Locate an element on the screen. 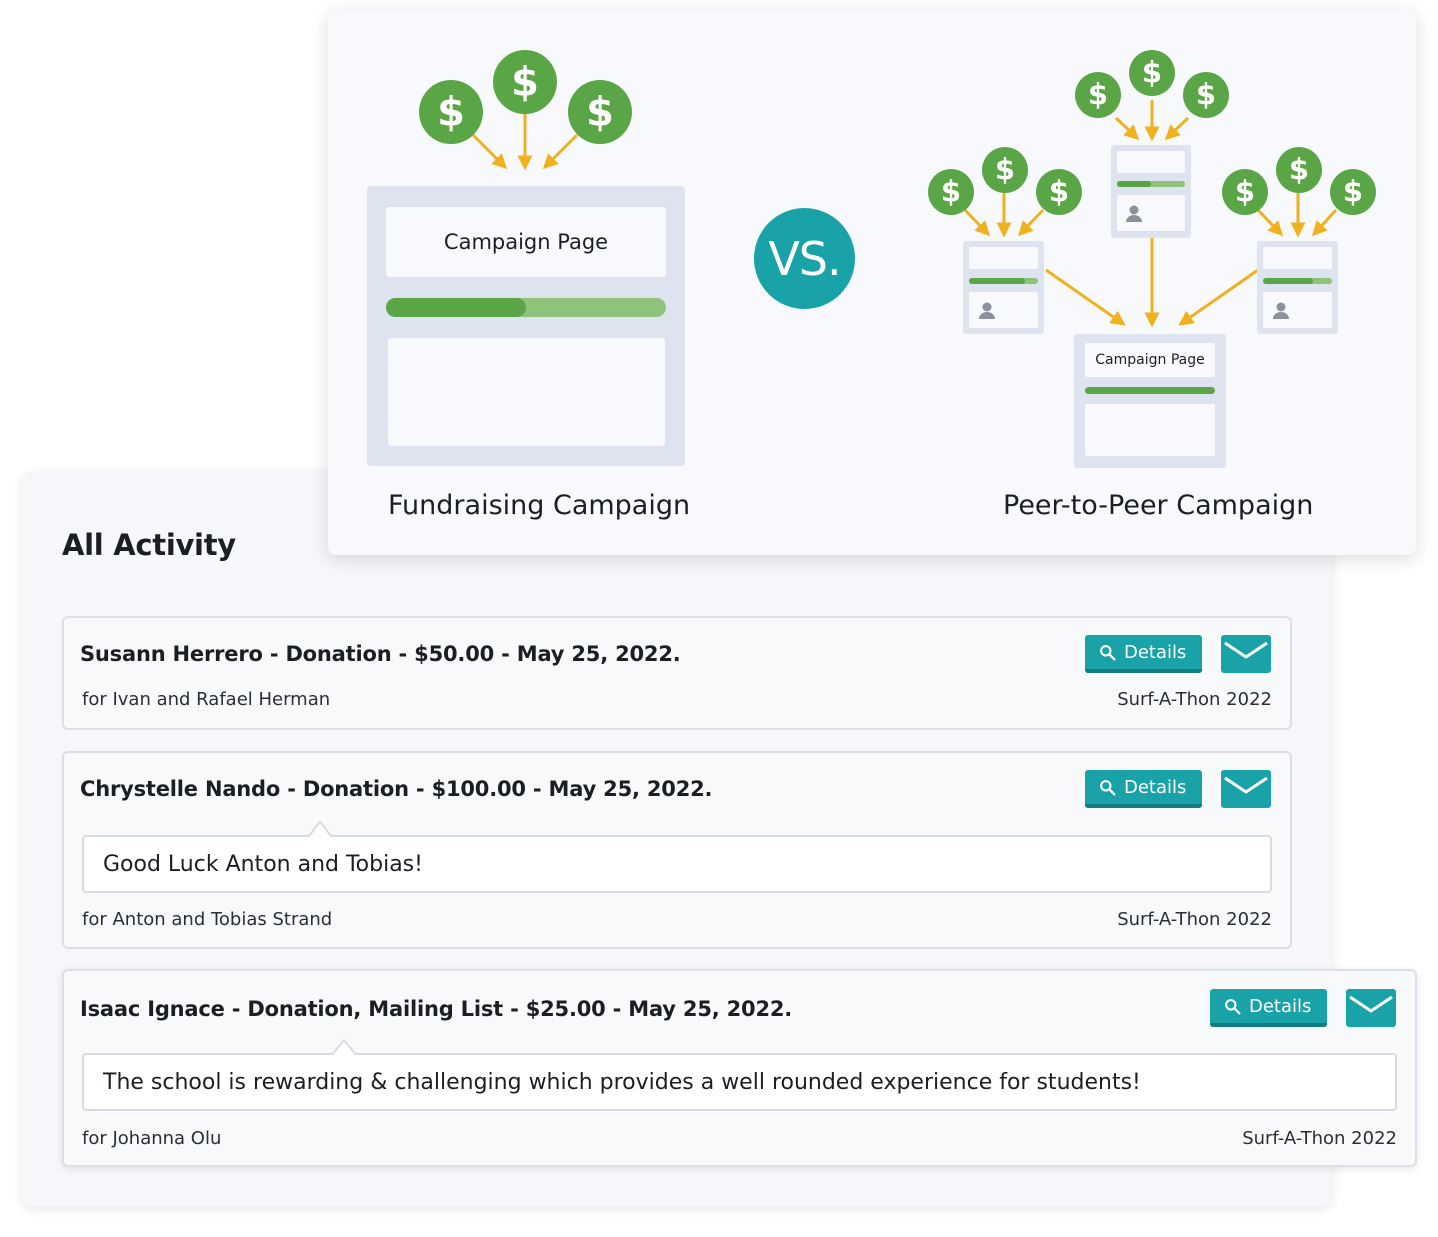  activity-card-recipient: for Anton and Tobias Strand is located at coordinates (207, 919).